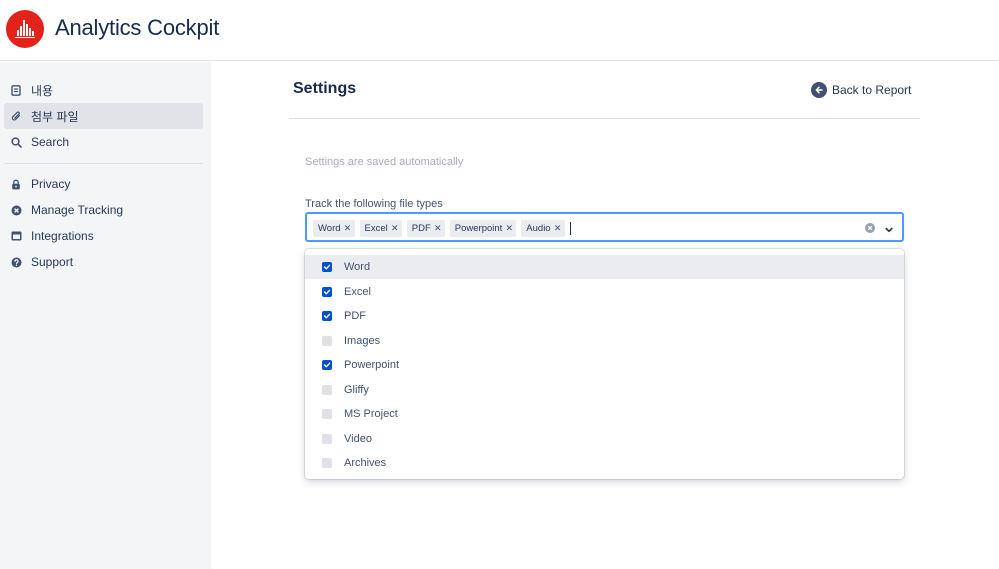  What do you see at coordinates (570, 228) in the screenshot?
I see `text-cursor` at bounding box center [570, 228].